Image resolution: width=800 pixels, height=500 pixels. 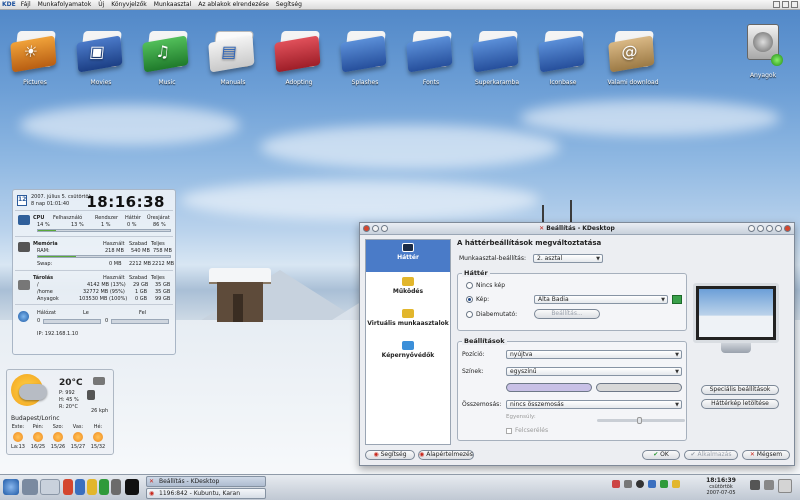 What do you see at coordinates (491, 285) in the screenshot?
I see `radio-no-image-label: Nincs kép` at bounding box center [491, 285].